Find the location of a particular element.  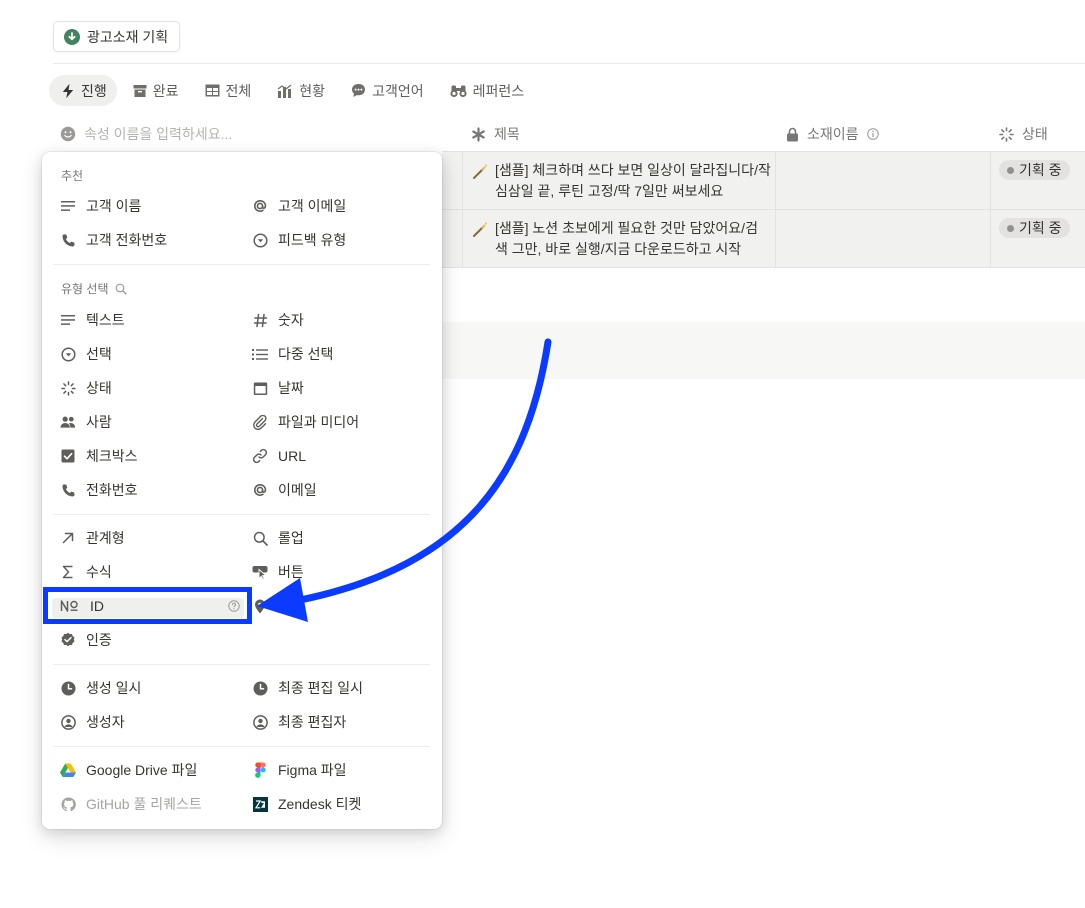

annotation-arrow is located at coordinates (404, 480).